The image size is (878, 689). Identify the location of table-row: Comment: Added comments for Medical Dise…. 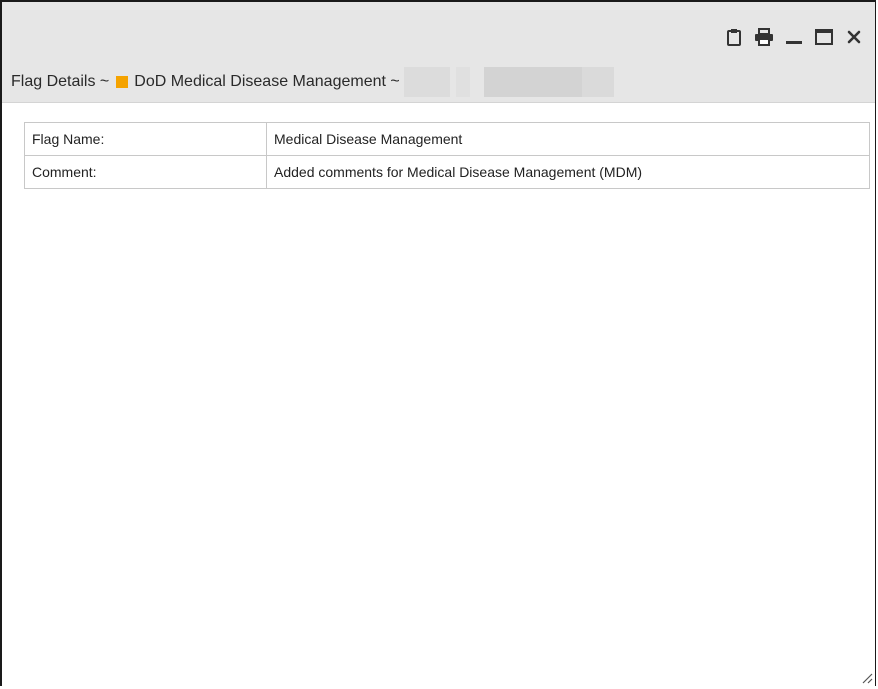
(447, 172).